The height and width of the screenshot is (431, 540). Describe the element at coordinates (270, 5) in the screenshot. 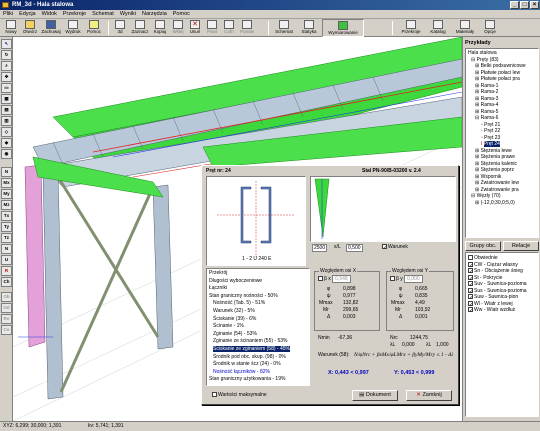

I see `title-bar: RM_3d - Hala stalowa _ □ ×` at that location.